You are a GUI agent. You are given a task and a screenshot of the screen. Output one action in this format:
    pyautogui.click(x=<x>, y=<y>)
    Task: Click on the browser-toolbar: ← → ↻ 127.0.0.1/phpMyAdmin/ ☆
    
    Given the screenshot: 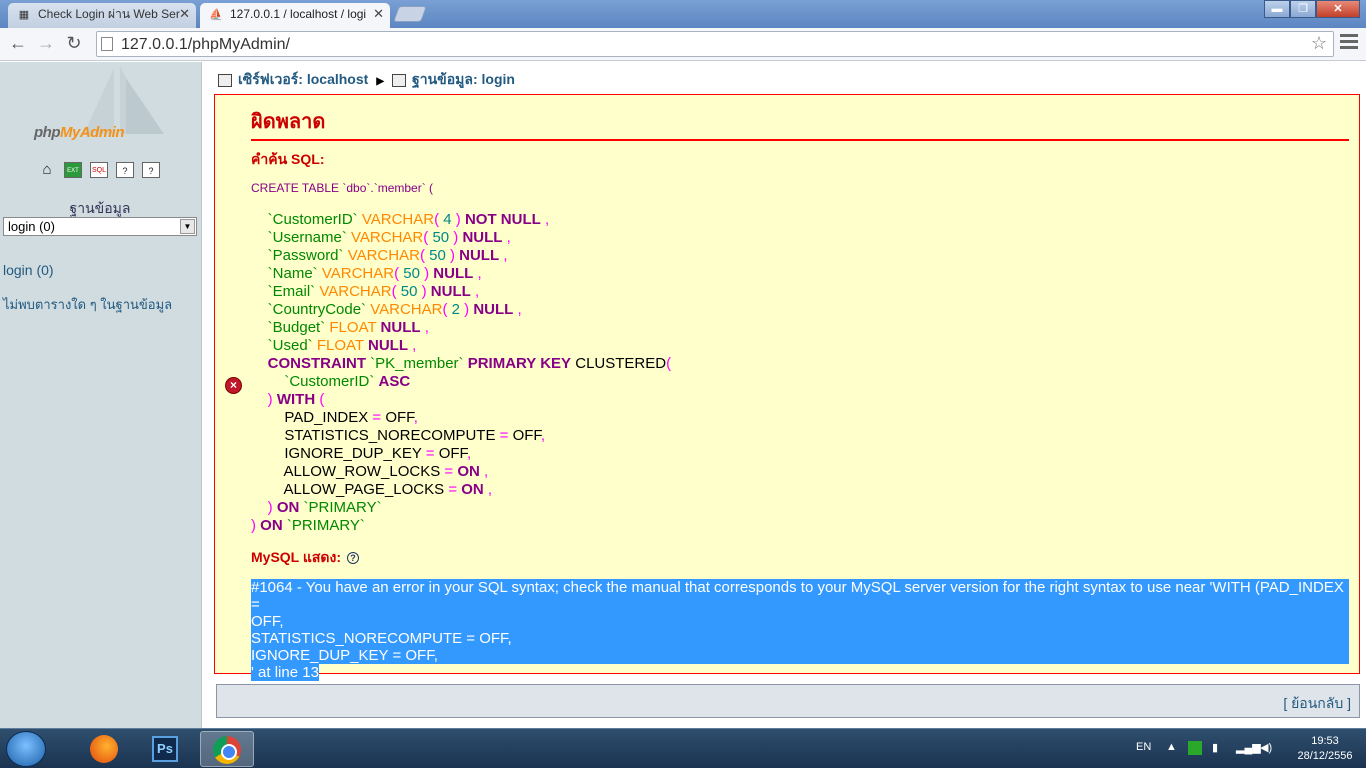 What is the action you would take?
    pyautogui.click(x=683, y=44)
    